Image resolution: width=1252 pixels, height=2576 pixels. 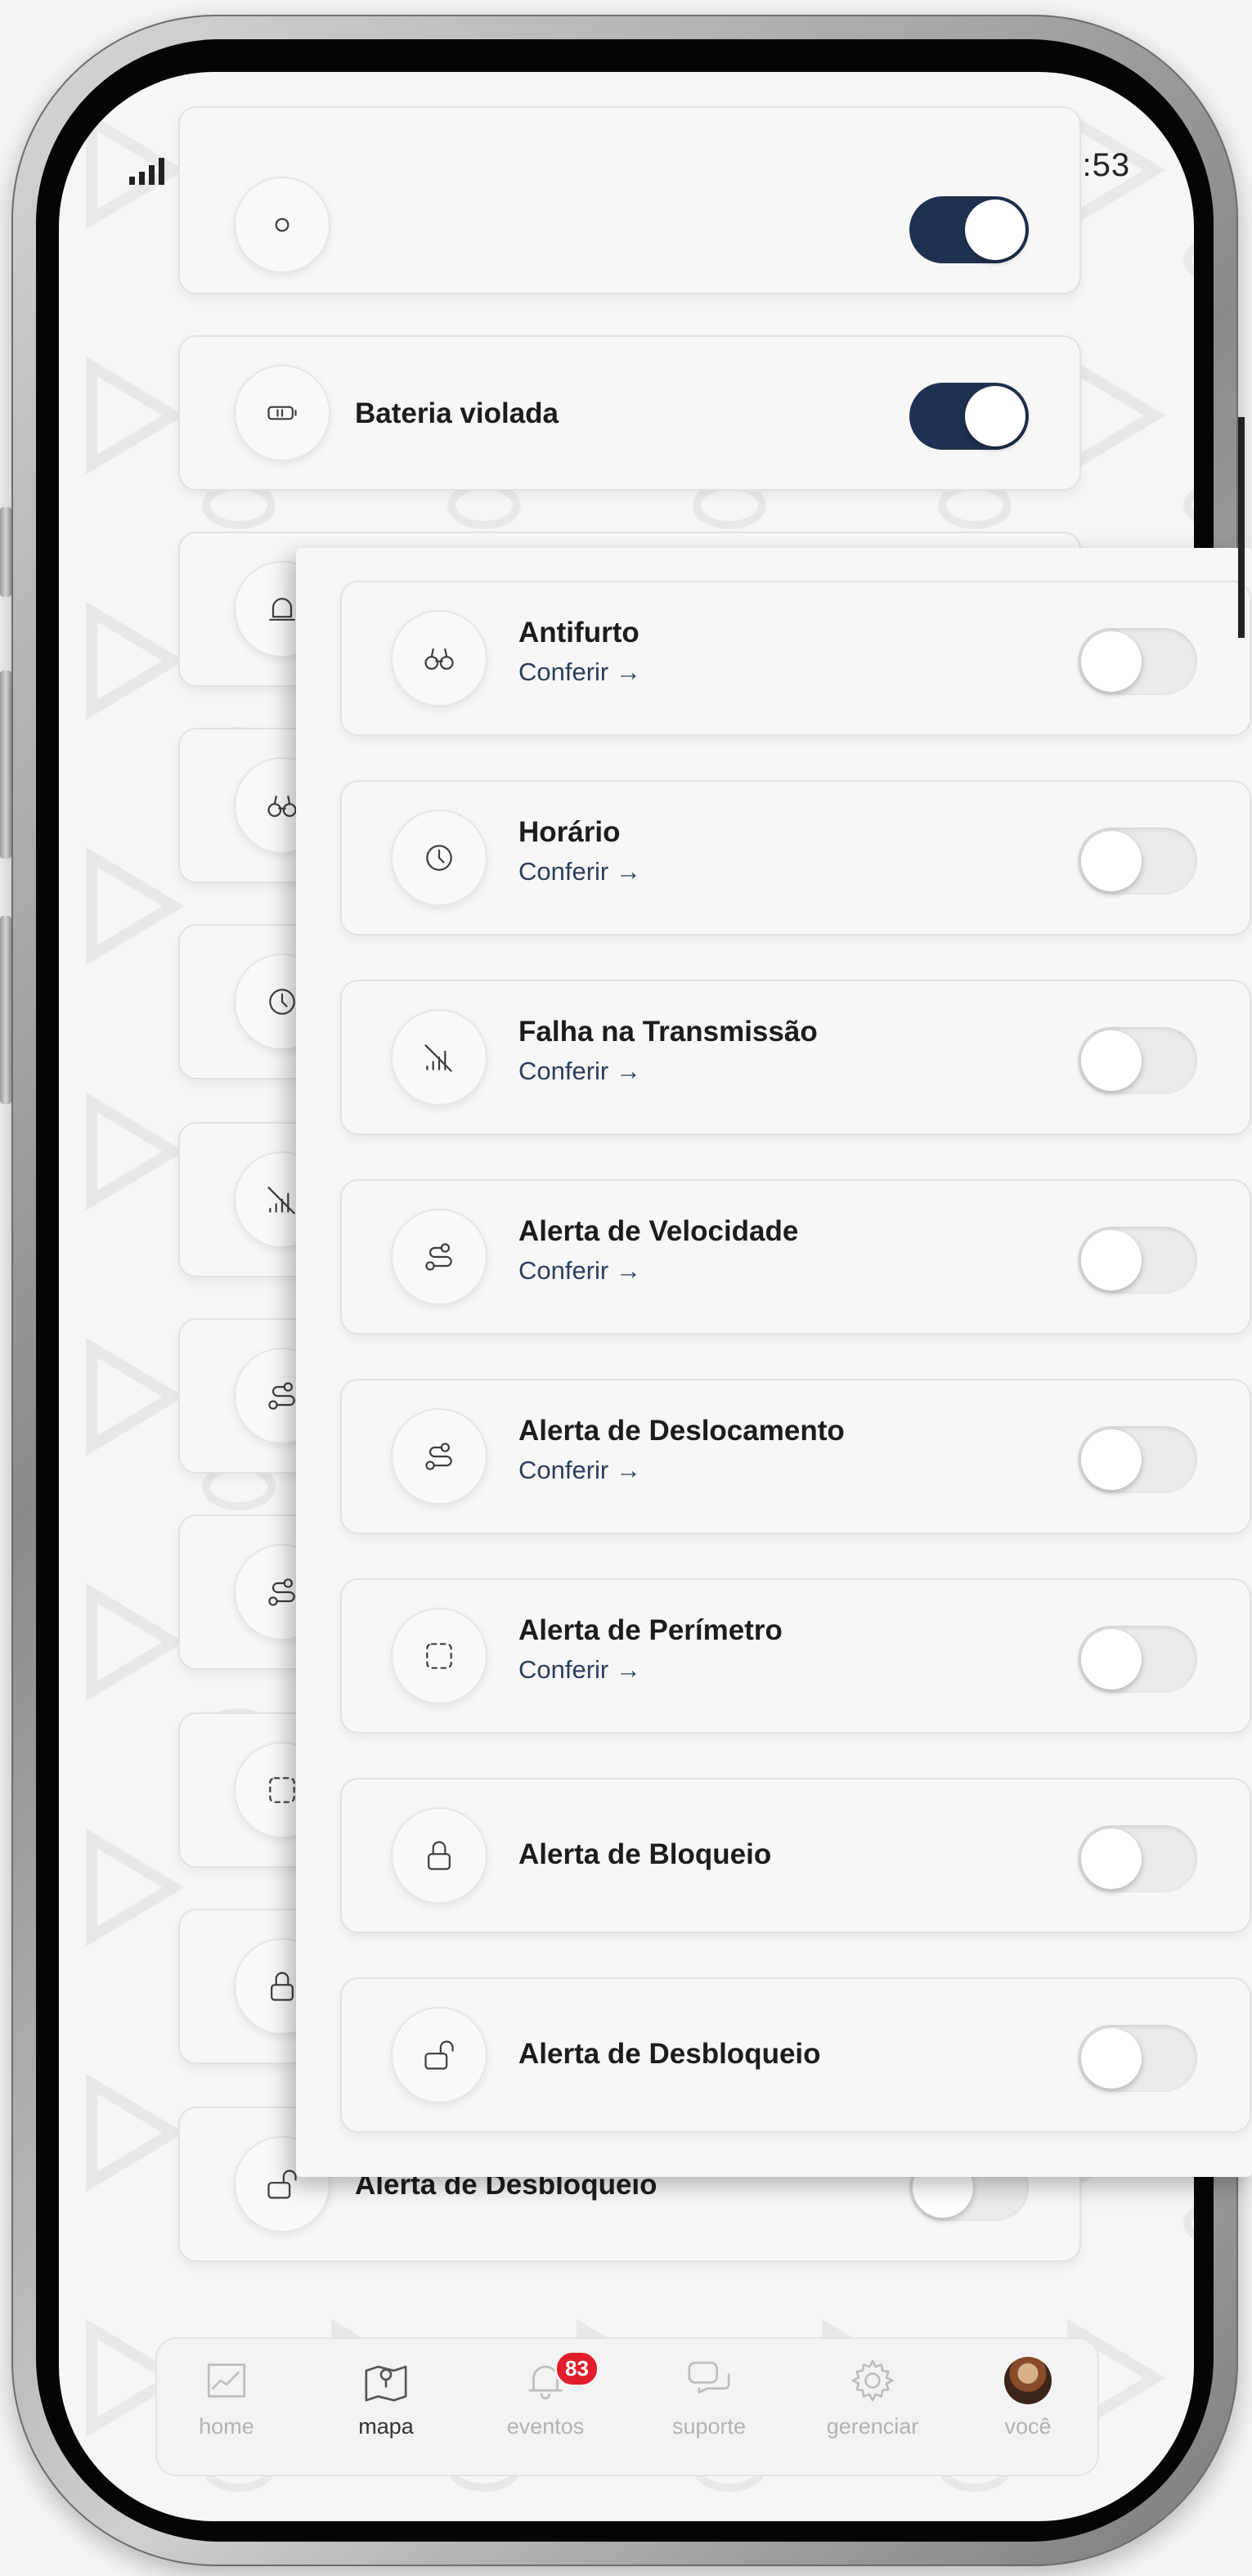 What do you see at coordinates (709, 2426) in the screenshot?
I see `nav-suporte-label: suporte` at bounding box center [709, 2426].